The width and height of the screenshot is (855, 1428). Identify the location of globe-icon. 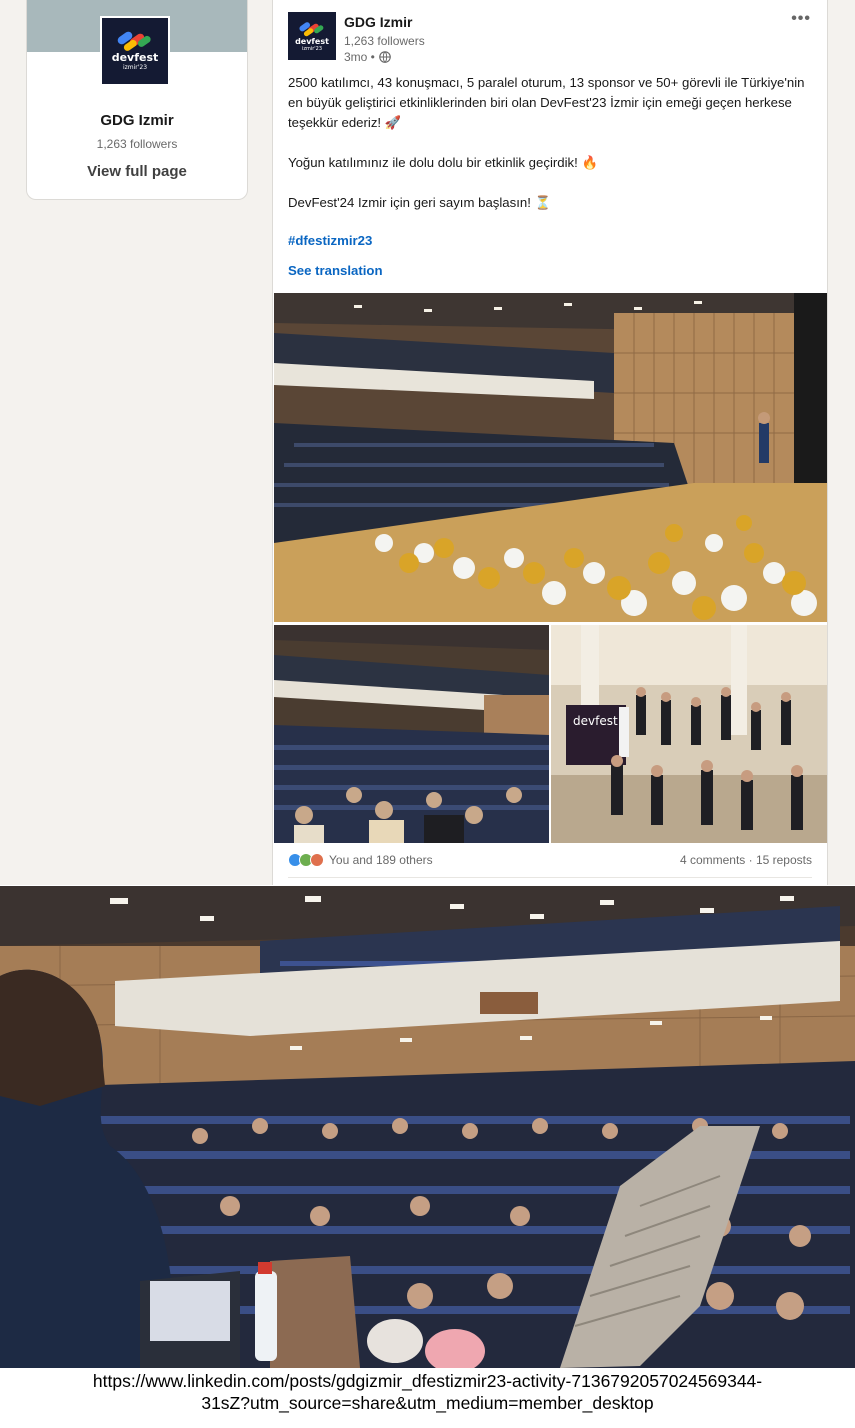
(385, 57).